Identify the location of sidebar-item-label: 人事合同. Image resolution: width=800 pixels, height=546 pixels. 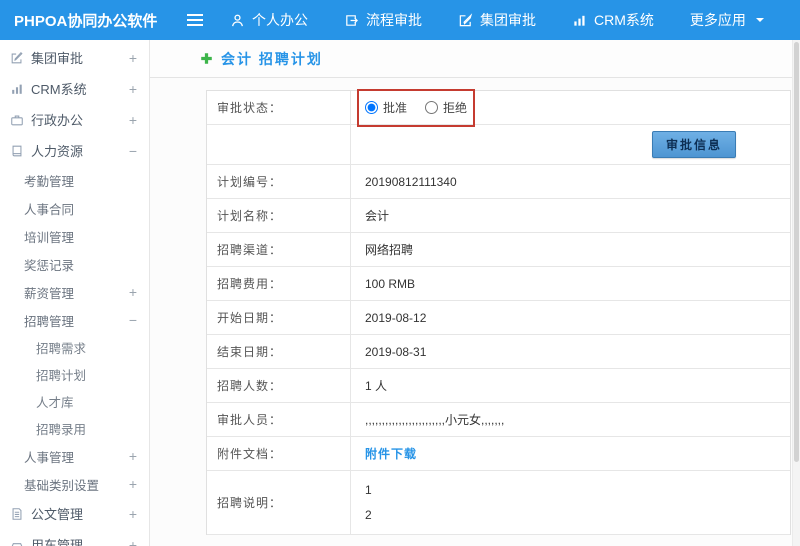
(49, 209).